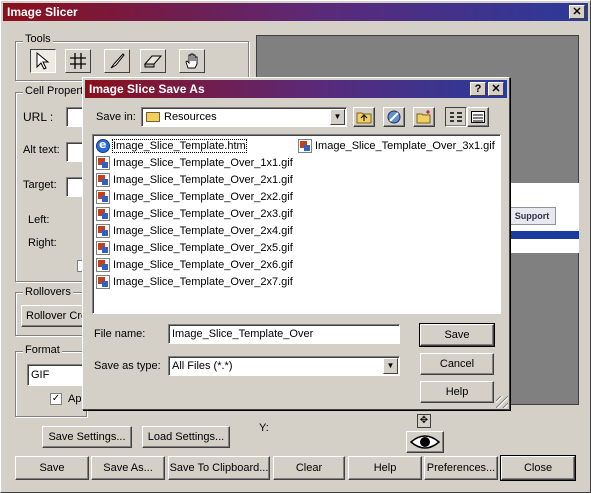  I want to click on save-in-text: Save in:, so click(116, 117).